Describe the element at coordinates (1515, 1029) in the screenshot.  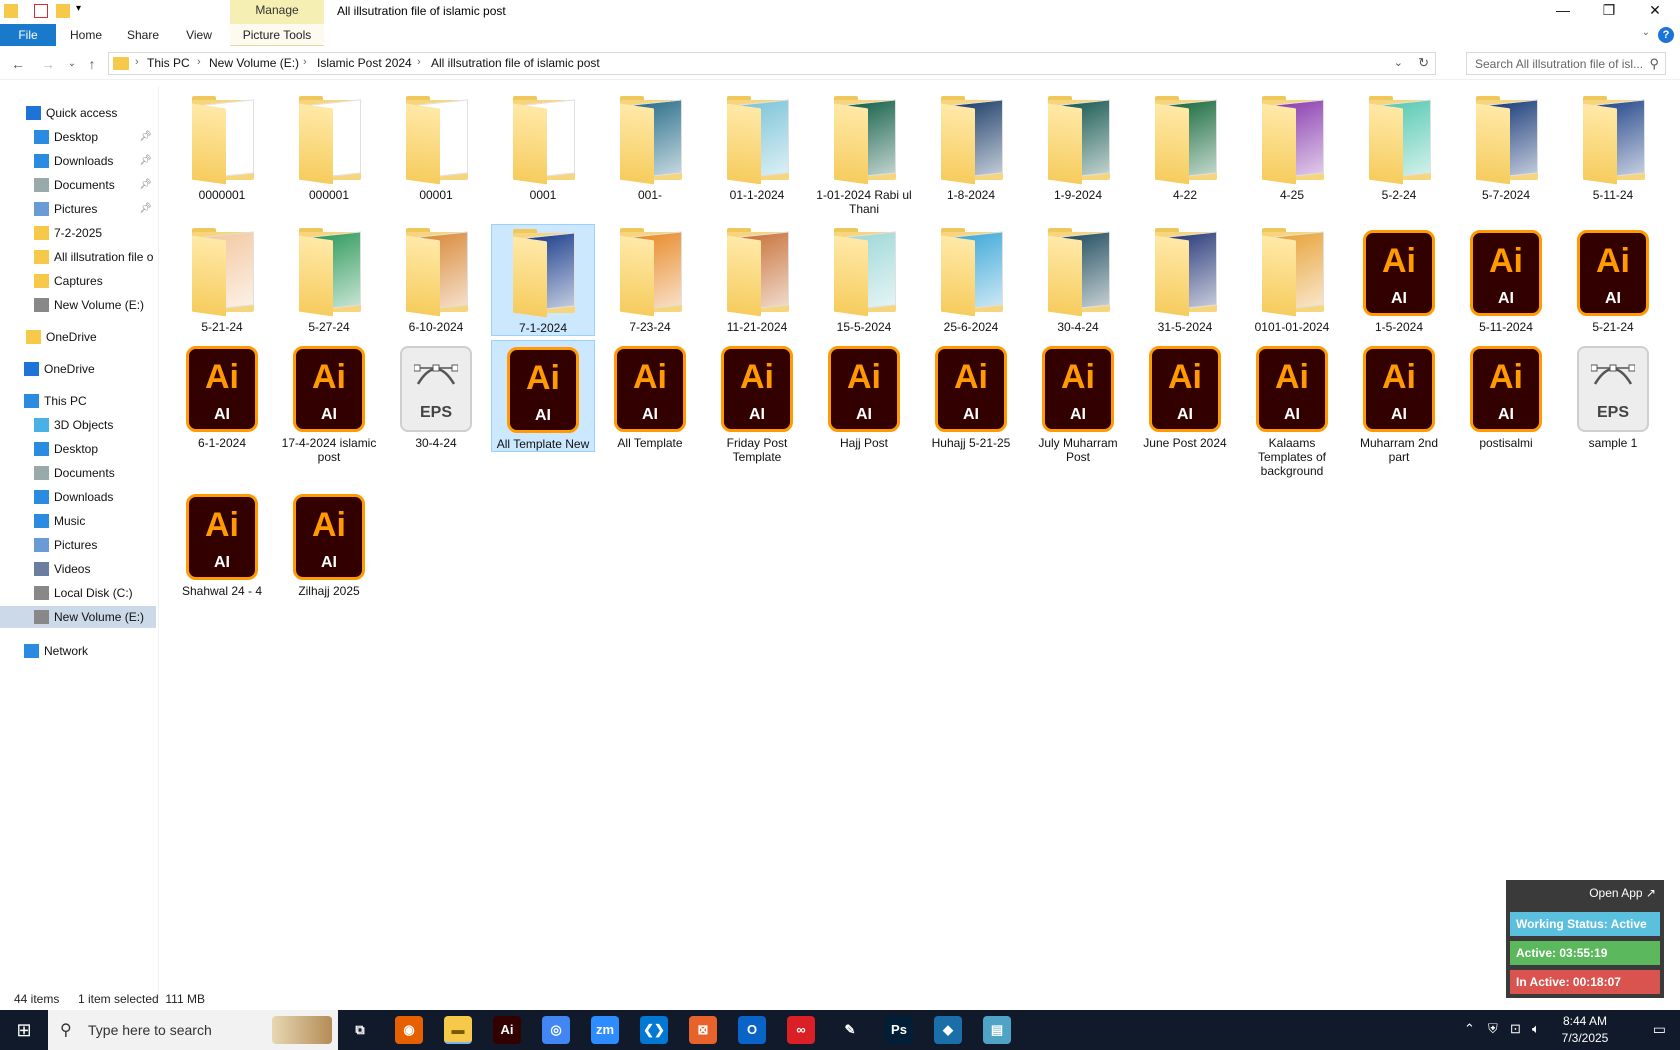
I see `network-icon: ⊡` at that location.